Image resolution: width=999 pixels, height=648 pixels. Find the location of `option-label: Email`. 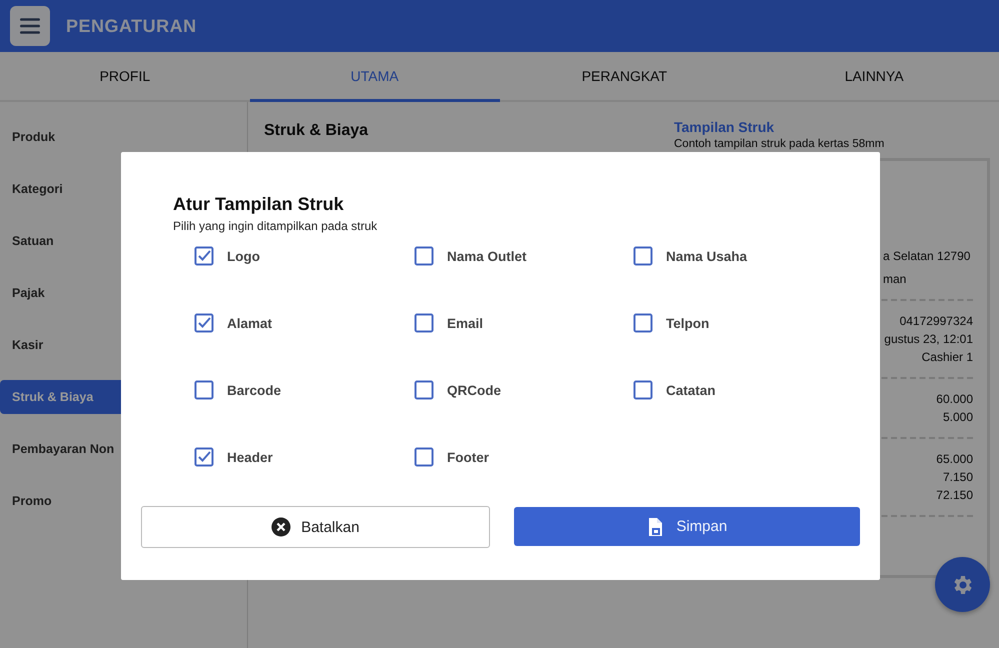

option-label: Email is located at coordinates (465, 323).